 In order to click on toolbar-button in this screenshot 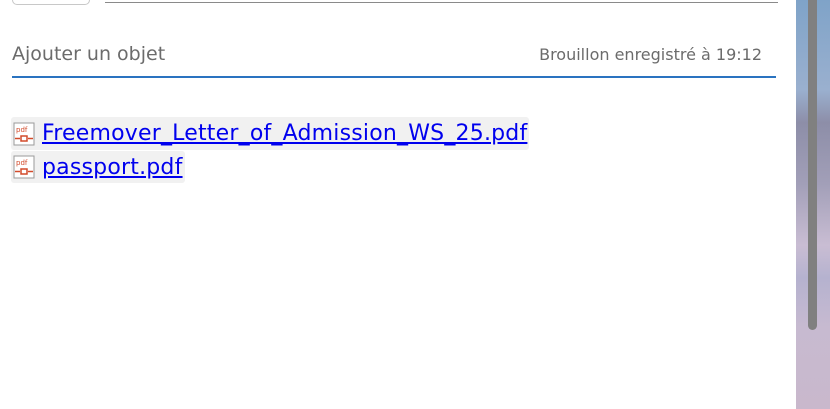, I will do `click(51, 2)`.